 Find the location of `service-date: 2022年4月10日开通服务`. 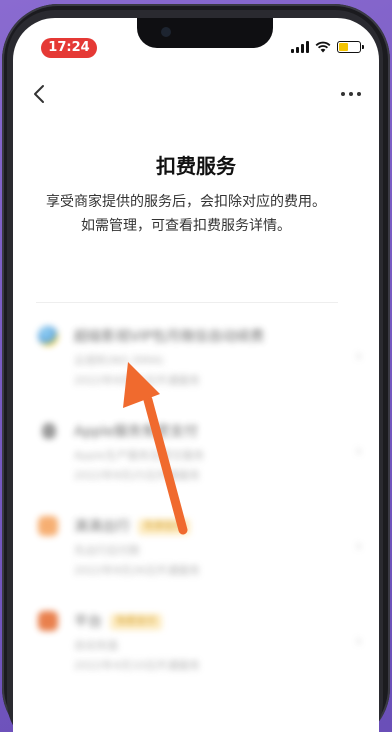

service-date: 2022年4月10日开通服务 is located at coordinates (137, 665).